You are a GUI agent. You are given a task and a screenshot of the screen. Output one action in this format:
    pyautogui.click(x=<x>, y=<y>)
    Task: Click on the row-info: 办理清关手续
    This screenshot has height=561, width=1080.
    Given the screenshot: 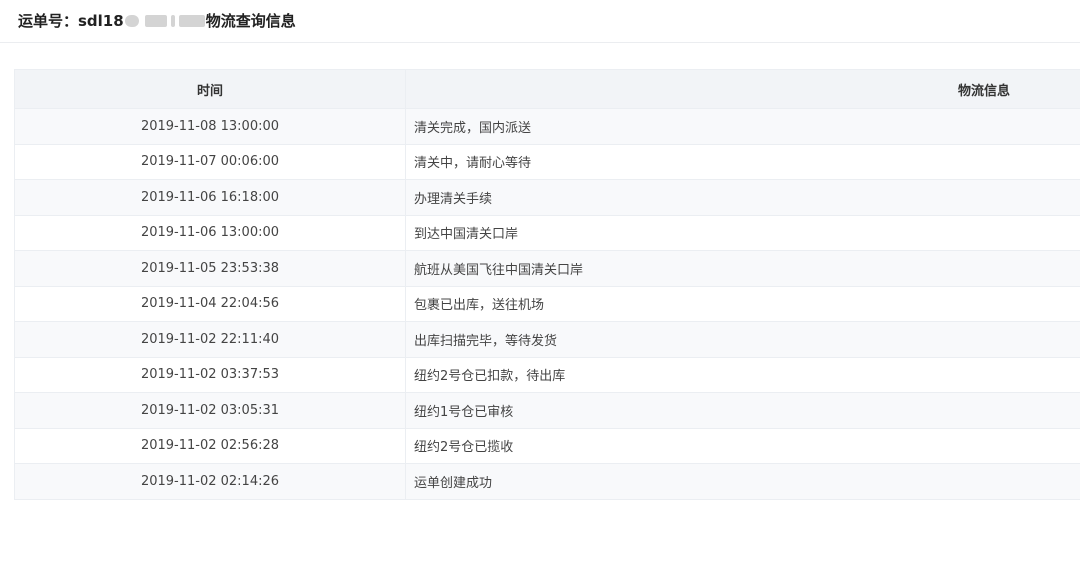 What is the action you would take?
    pyautogui.click(x=742, y=197)
    